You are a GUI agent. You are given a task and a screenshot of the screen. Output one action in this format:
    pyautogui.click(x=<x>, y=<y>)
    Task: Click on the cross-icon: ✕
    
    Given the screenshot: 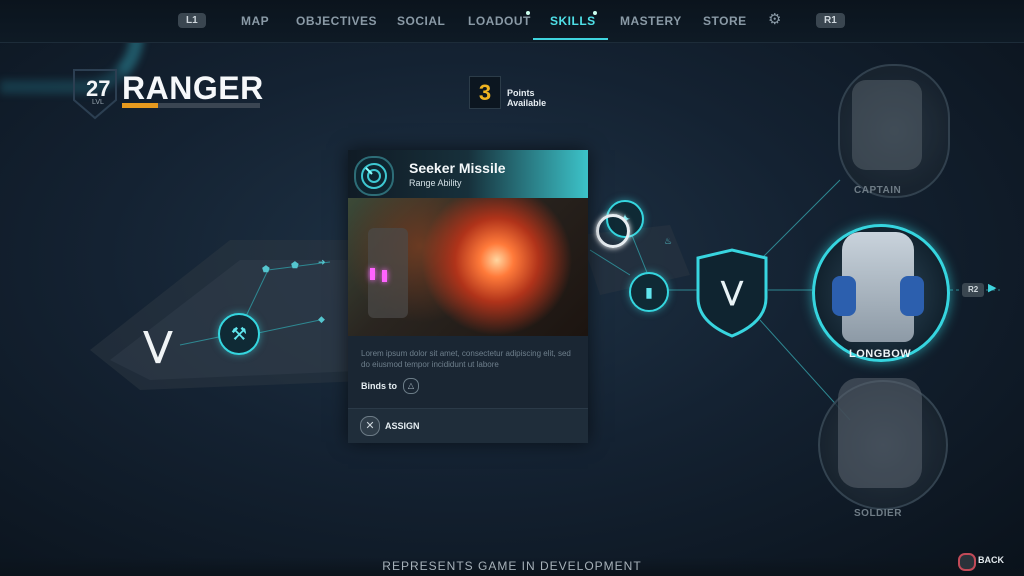 What is the action you would take?
    pyautogui.click(x=370, y=426)
    